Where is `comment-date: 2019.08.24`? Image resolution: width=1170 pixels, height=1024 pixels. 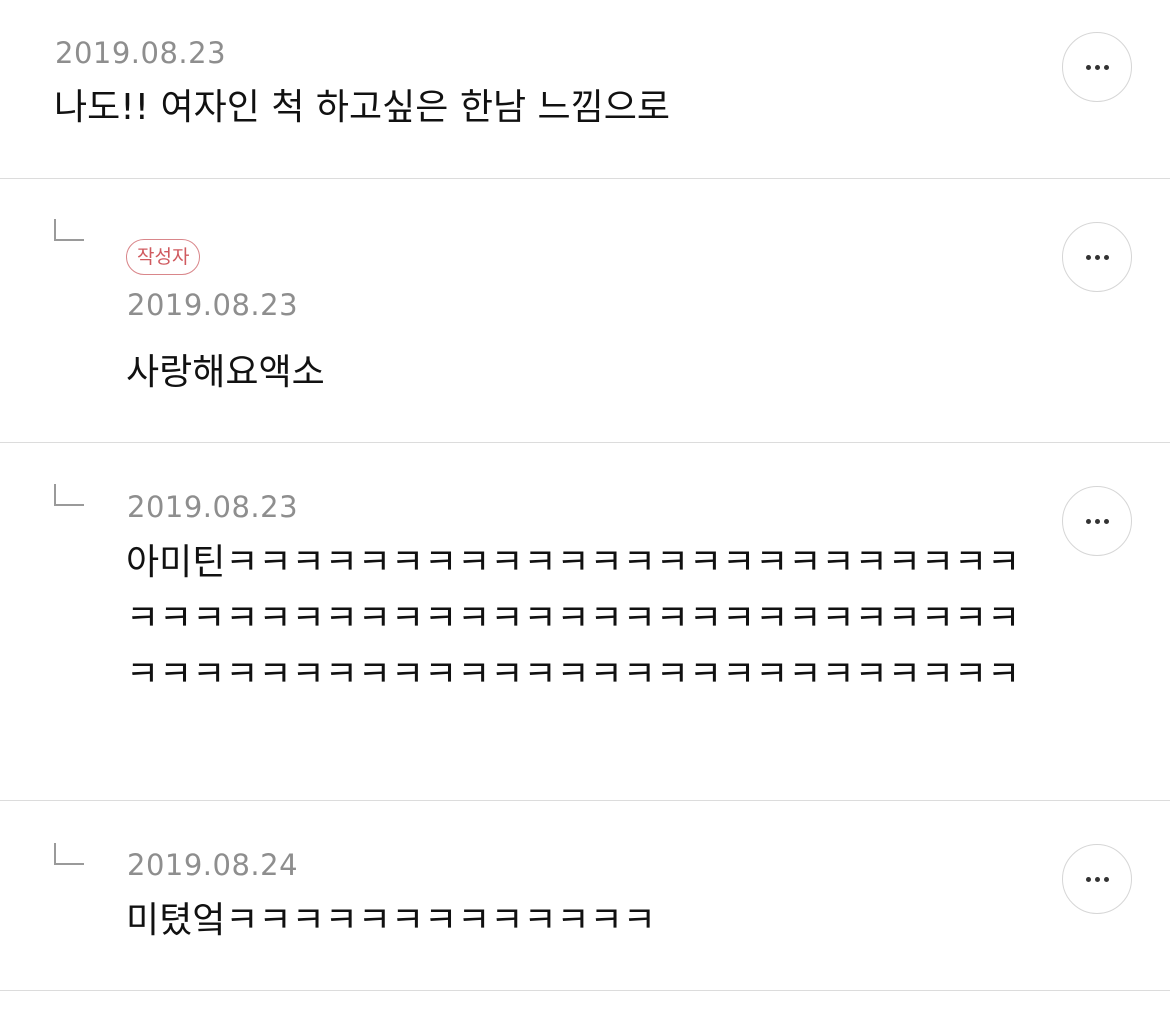
comment-date: 2019.08.24 is located at coordinates (213, 865).